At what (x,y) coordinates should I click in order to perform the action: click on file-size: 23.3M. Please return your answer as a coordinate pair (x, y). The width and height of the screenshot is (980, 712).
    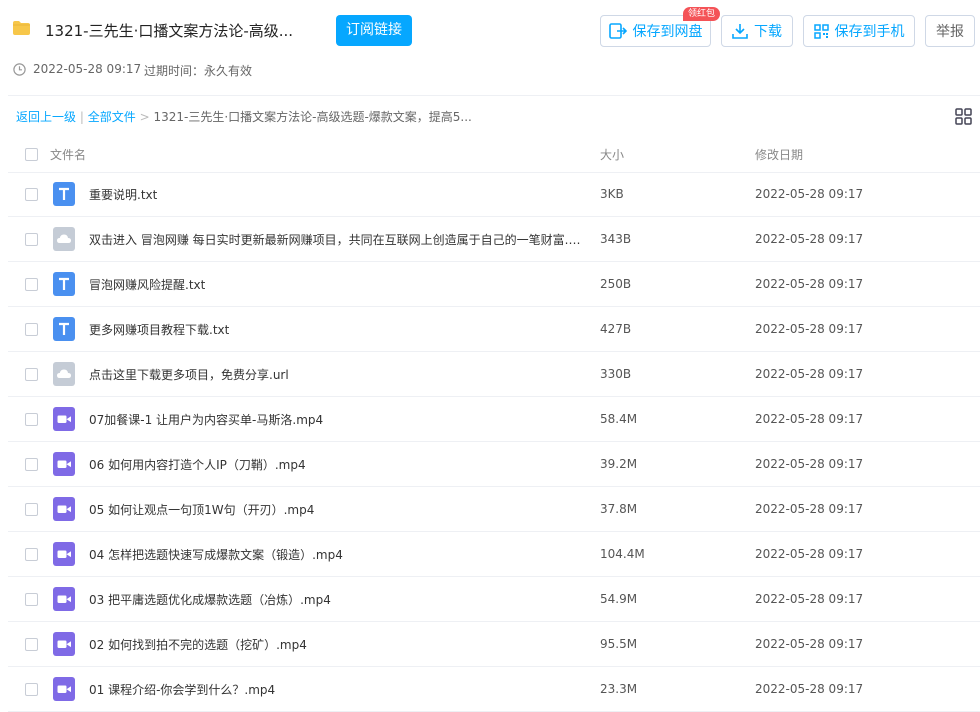
    Looking at the image, I should click on (619, 689).